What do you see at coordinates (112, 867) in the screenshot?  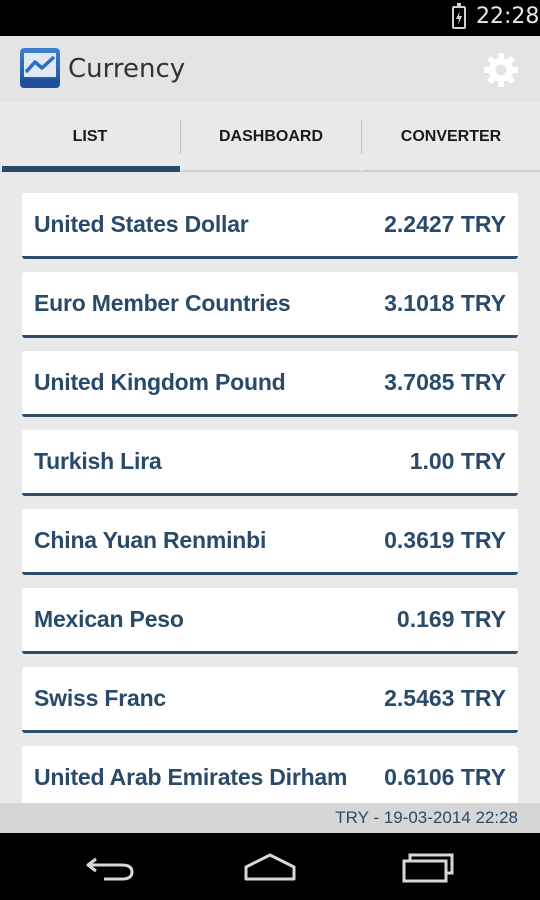 I see `back-icon` at bounding box center [112, 867].